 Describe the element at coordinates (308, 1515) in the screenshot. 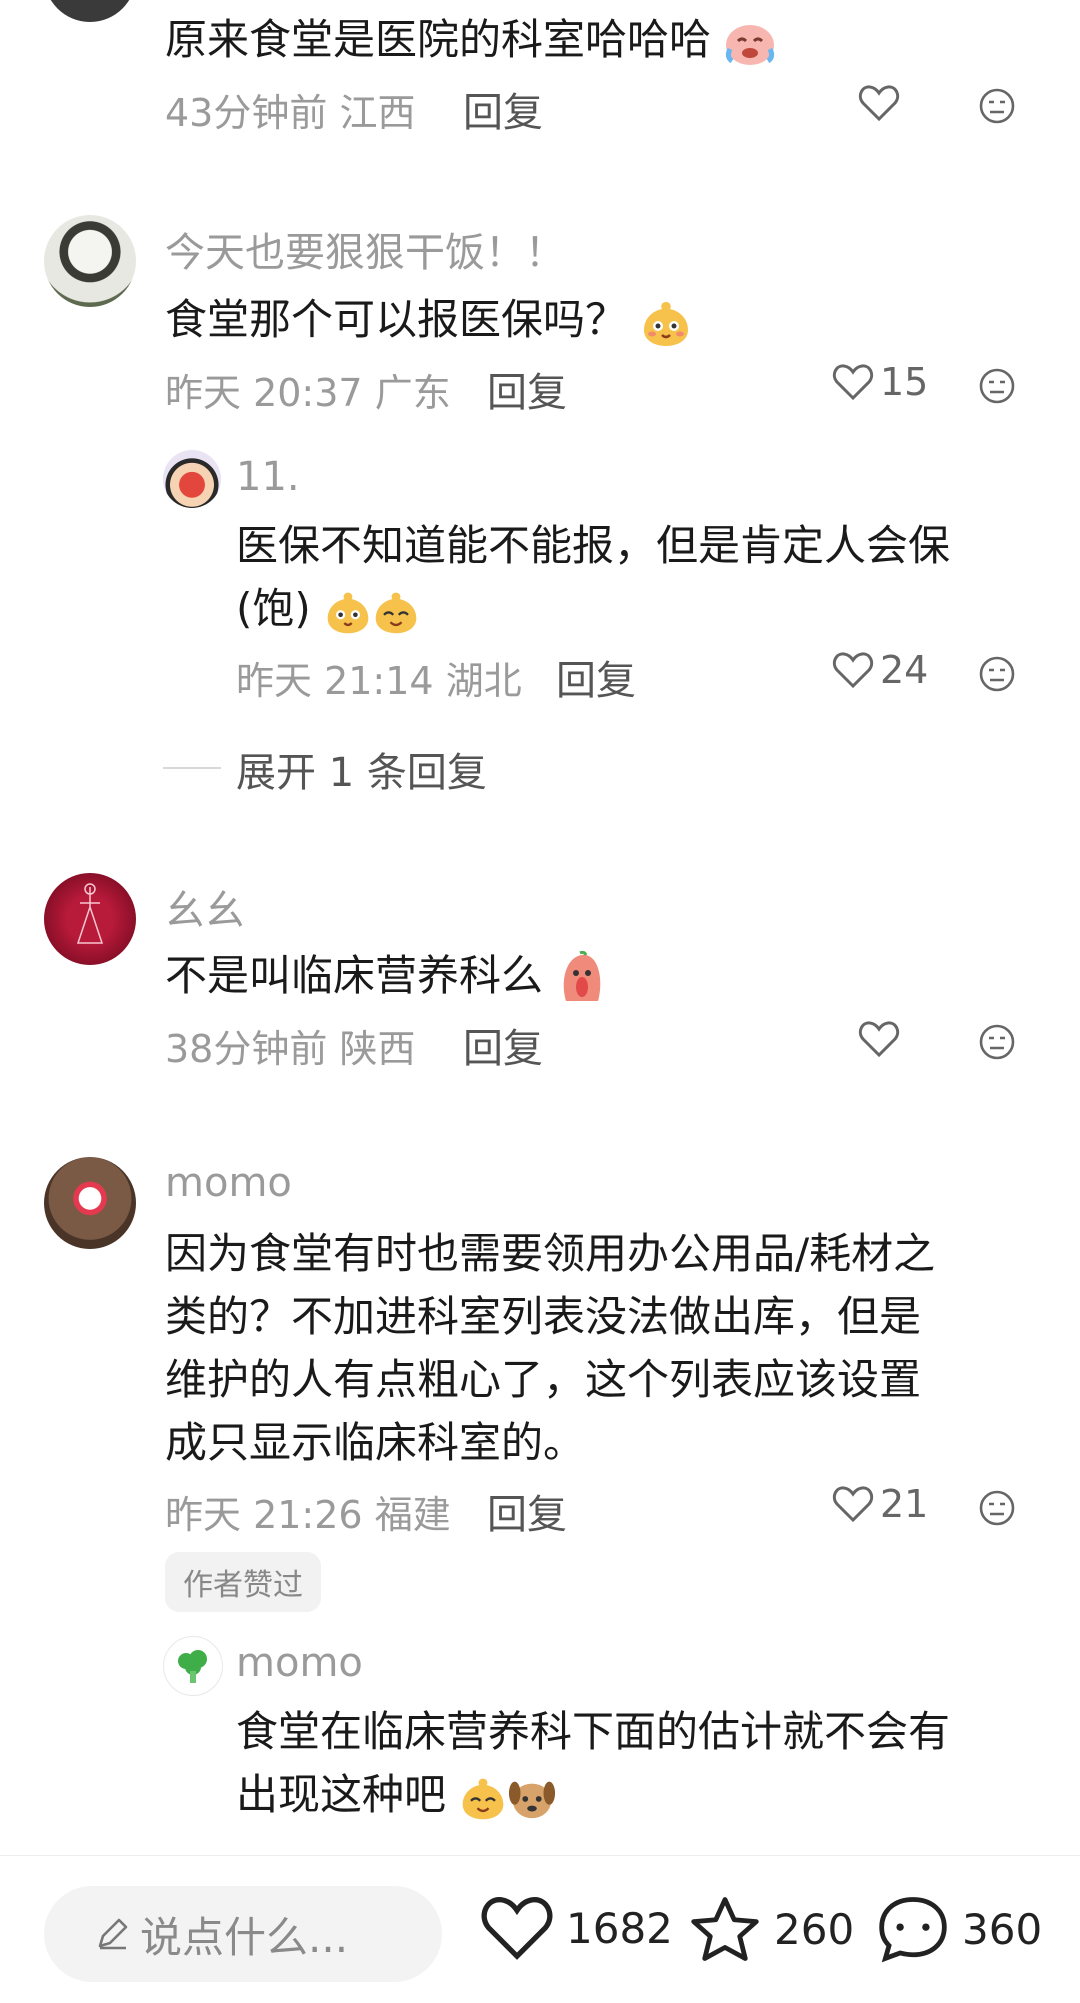

I see `comment-meta: 昨天 21:26 福建` at that location.